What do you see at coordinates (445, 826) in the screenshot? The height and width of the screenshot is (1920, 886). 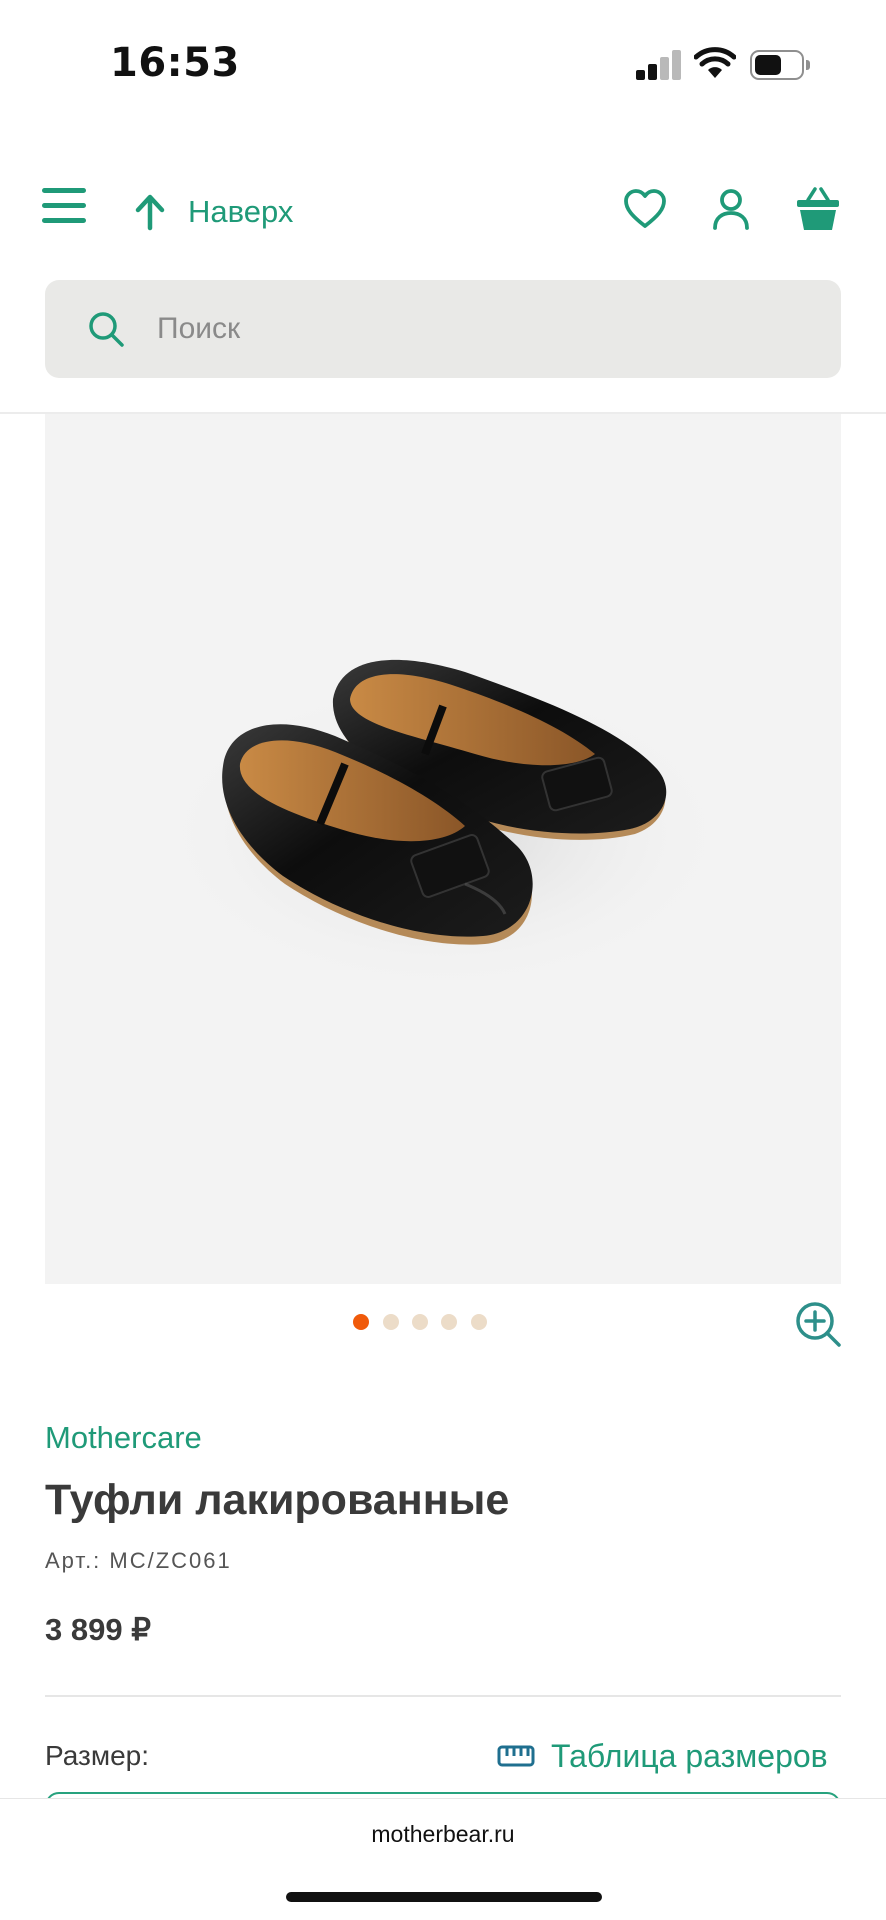 I see `product-photo` at bounding box center [445, 826].